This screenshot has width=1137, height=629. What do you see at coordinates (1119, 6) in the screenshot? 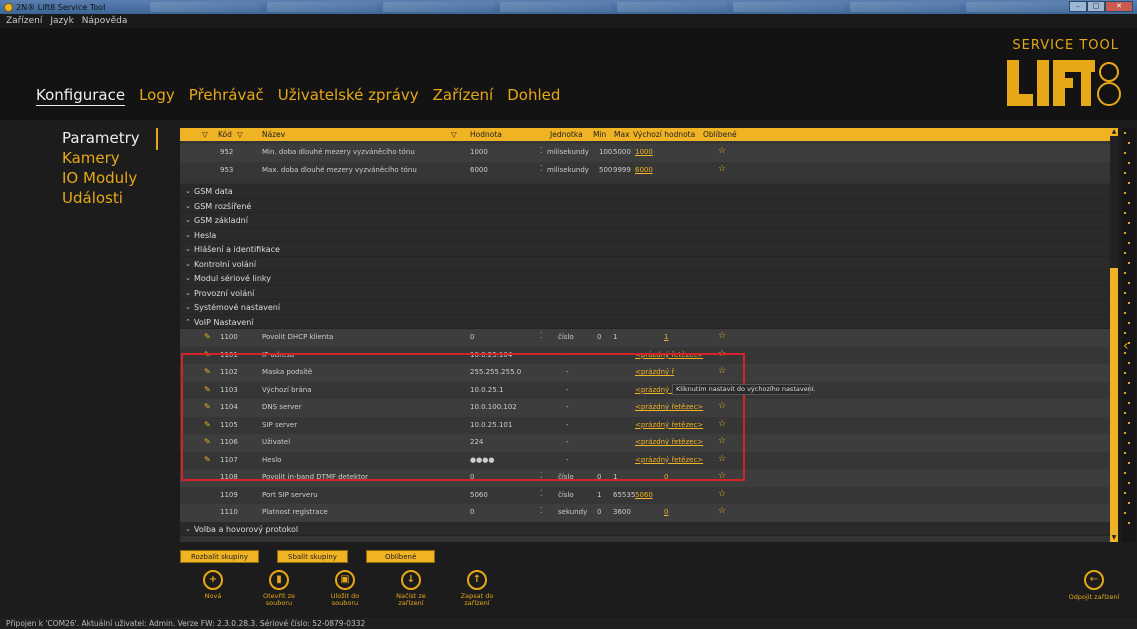
I see `close-button: ✕` at bounding box center [1119, 6].